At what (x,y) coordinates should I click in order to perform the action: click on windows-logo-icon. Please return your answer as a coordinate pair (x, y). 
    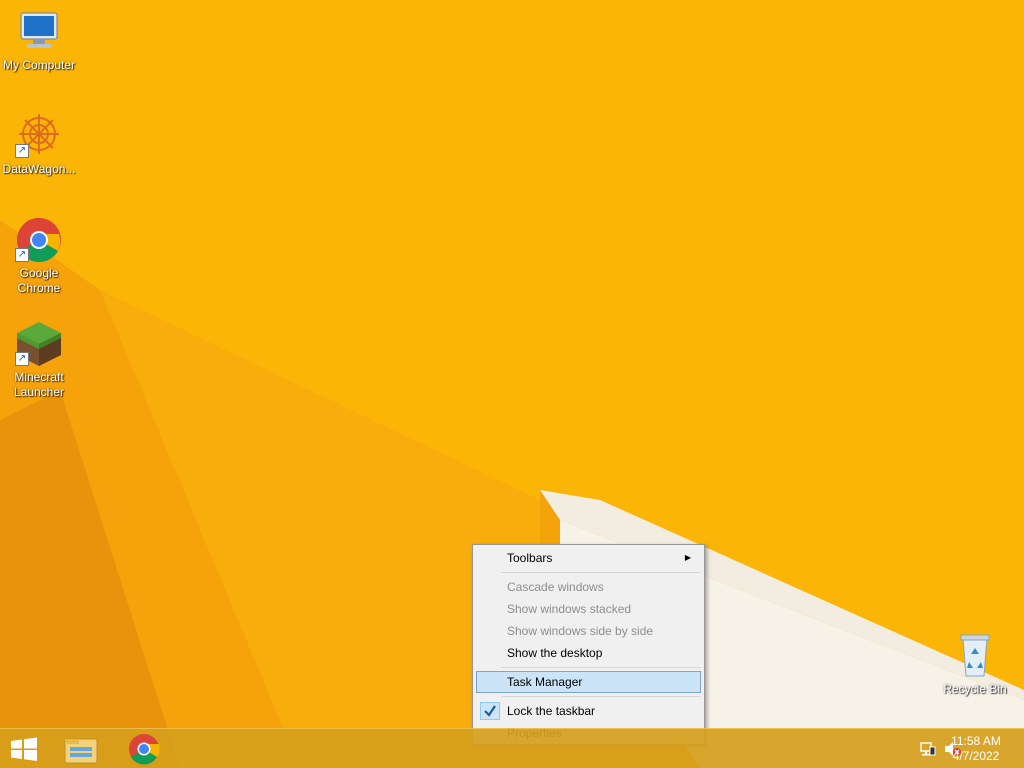
    Looking at the image, I should click on (24, 749).